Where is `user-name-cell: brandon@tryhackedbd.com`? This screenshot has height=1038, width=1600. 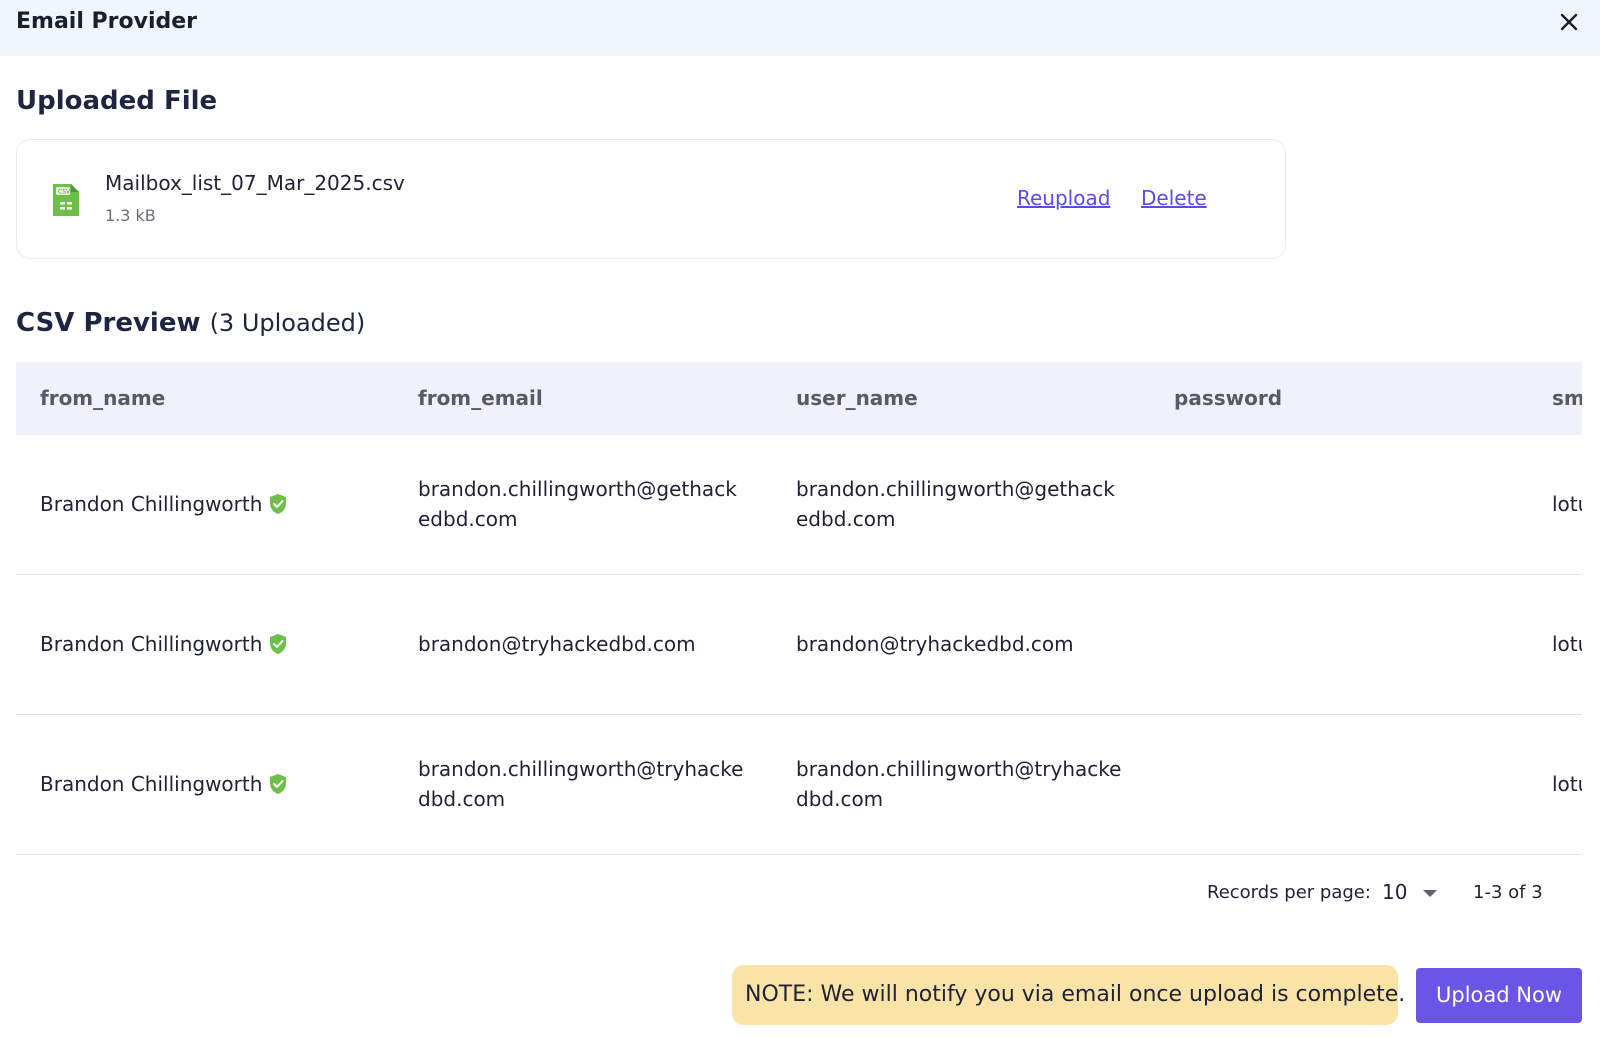 user-name-cell: brandon@tryhackedbd.com is located at coordinates (935, 644).